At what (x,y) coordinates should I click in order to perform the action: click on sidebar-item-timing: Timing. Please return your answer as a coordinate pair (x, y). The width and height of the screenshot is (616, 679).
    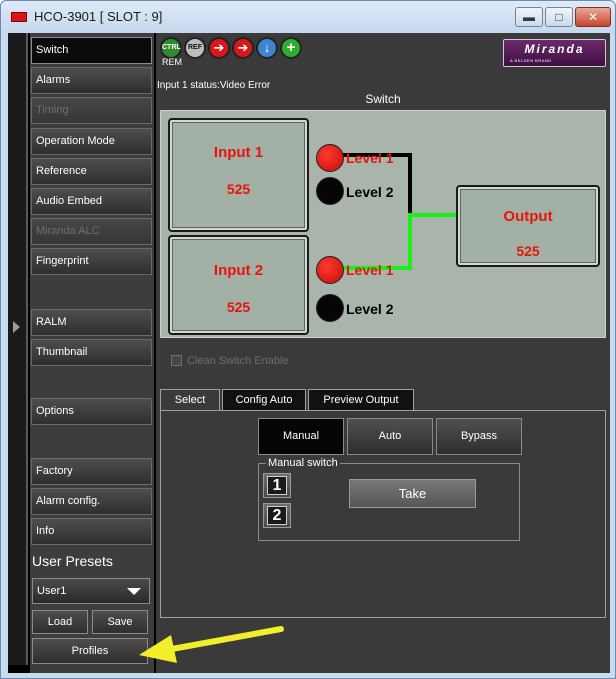
    Looking at the image, I should click on (91, 110).